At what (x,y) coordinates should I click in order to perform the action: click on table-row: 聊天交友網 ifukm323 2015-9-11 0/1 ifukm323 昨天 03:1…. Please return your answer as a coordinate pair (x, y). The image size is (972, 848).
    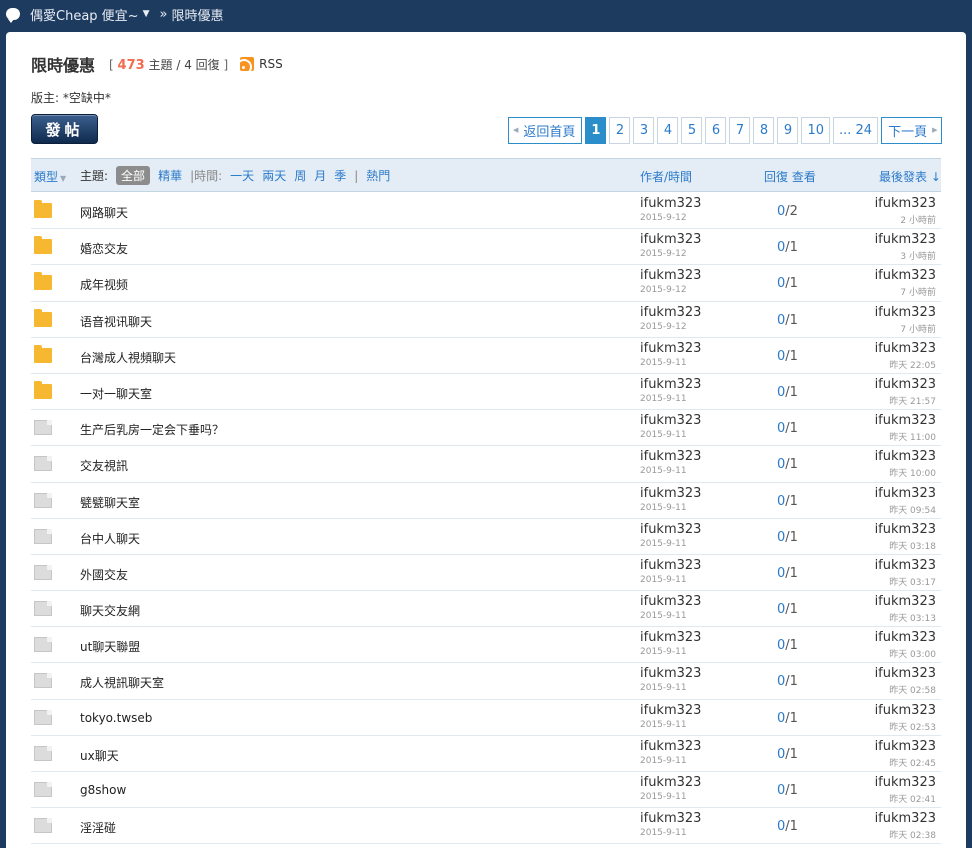
    Looking at the image, I should click on (486, 609).